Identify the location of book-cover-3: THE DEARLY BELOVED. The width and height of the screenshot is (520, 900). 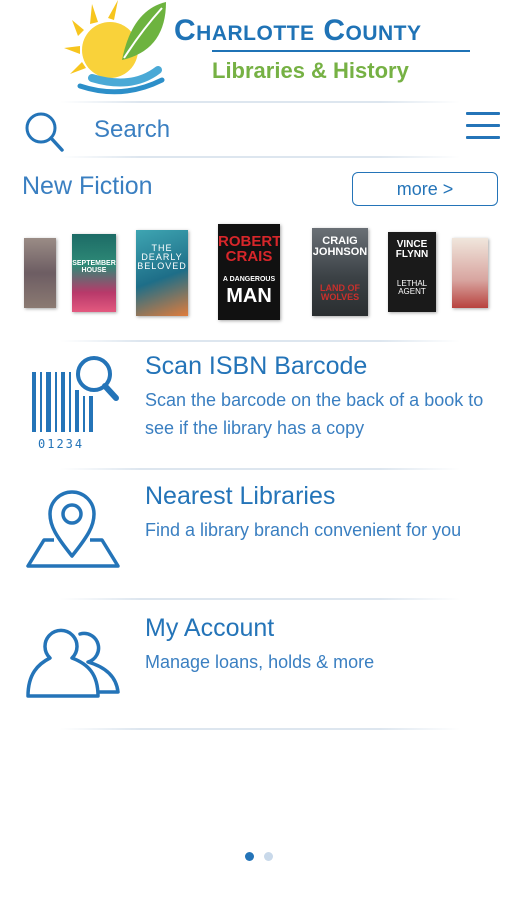
(162, 273).